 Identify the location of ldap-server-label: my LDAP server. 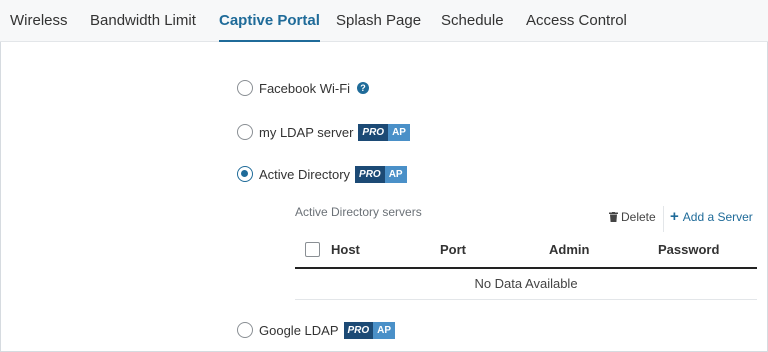
(306, 132).